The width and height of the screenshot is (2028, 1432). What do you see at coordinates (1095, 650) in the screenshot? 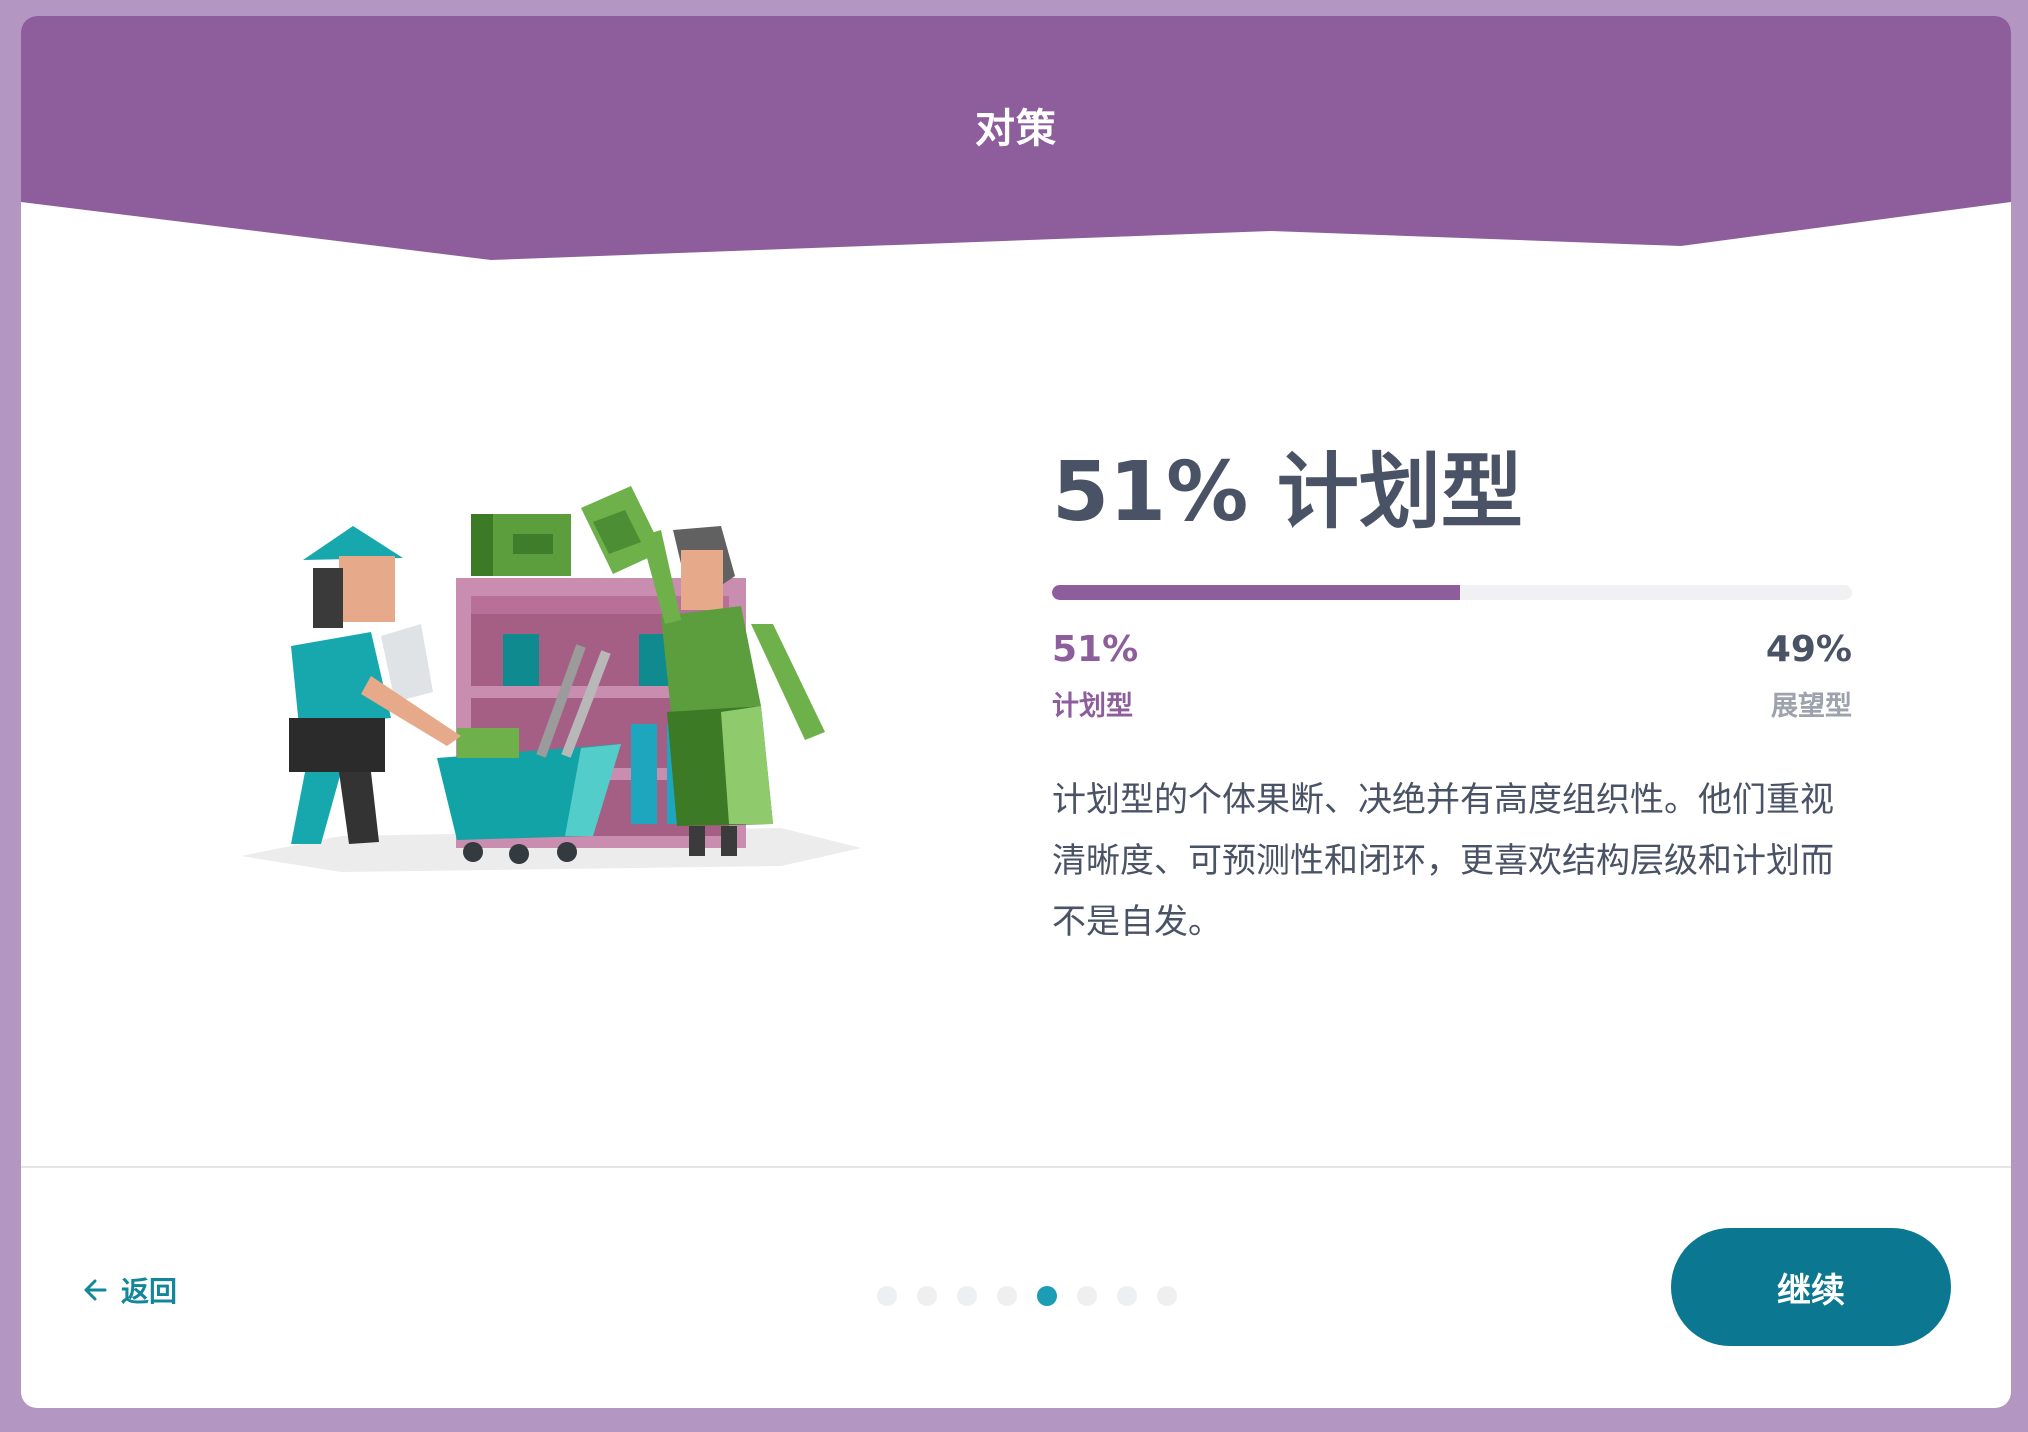
I see `stat-planning-percent: 51%` at bounding box center [1095, 650].